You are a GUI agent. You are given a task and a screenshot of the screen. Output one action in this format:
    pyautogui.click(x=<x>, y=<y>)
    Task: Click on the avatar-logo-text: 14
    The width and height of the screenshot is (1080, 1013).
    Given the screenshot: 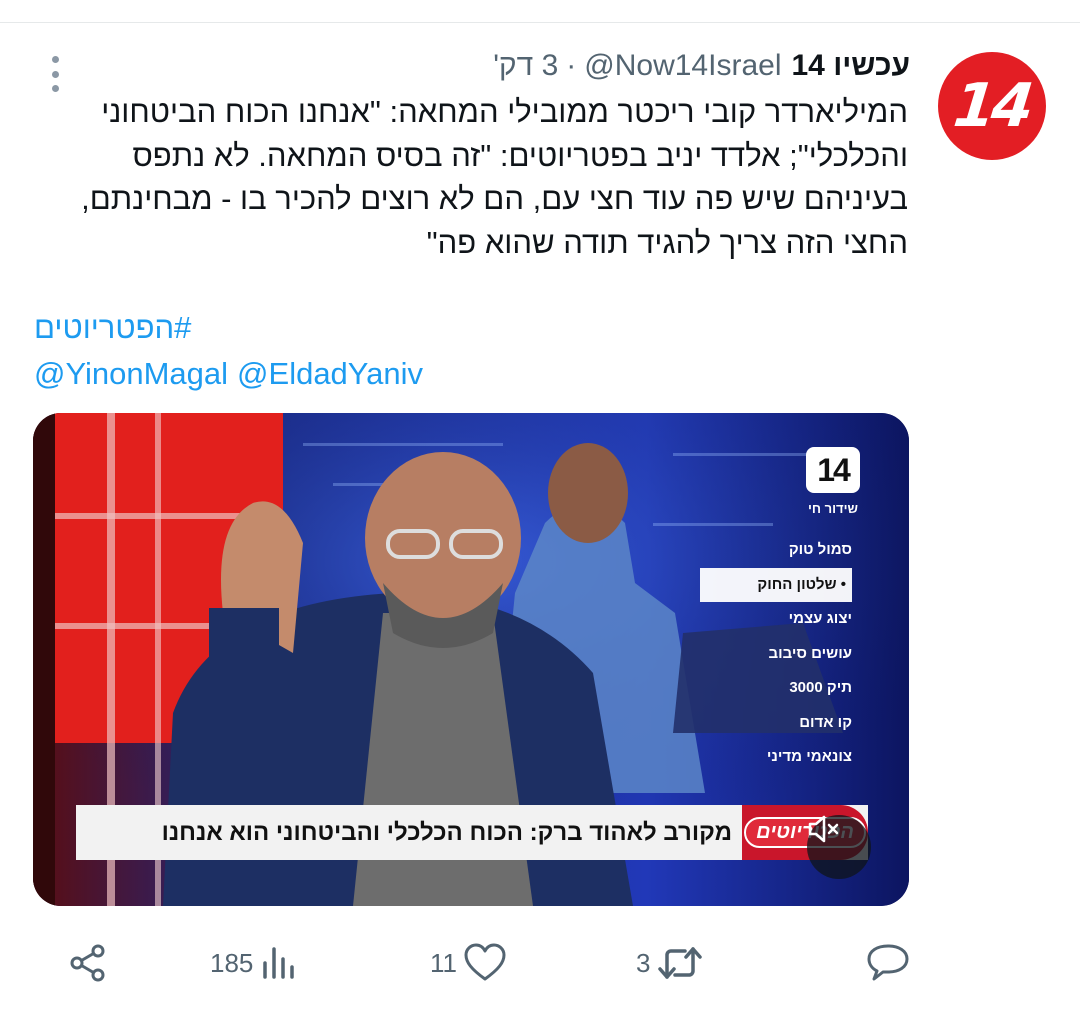 What is the action you would take?
    pyautogui.click(x=992, y=106)
    